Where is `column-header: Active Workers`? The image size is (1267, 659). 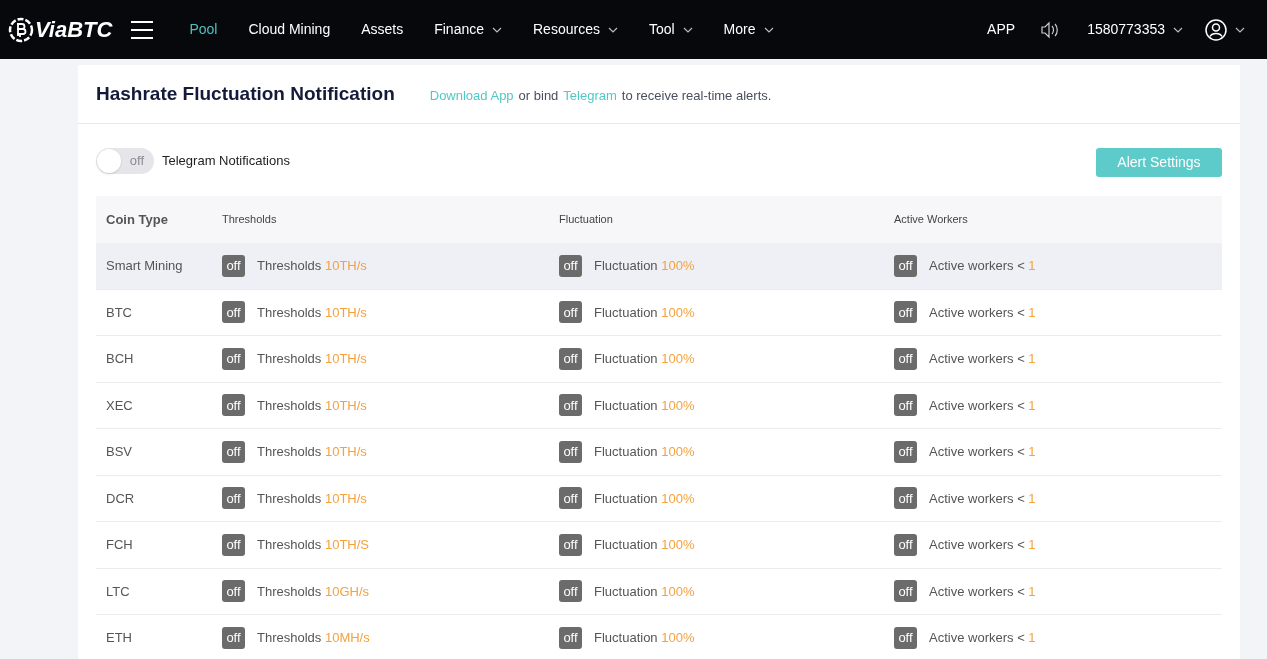 column-header: Active Workers is located at coordinates (931, 220).